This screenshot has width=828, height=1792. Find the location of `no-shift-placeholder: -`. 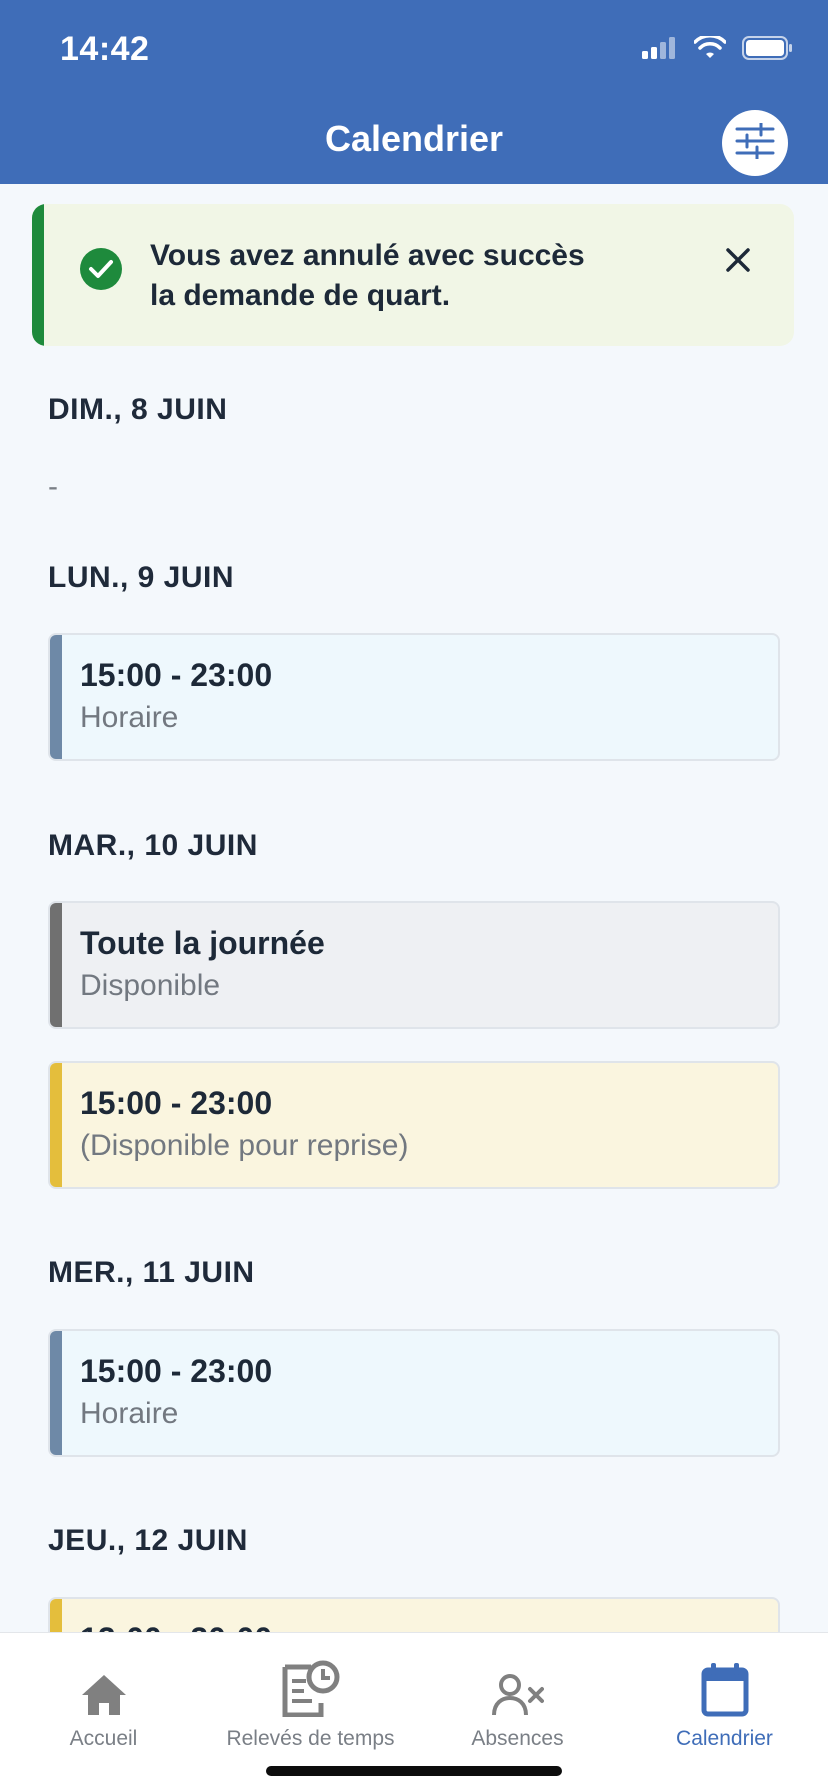

no-shift-placeholder: - is located at coordinates (53, 486).